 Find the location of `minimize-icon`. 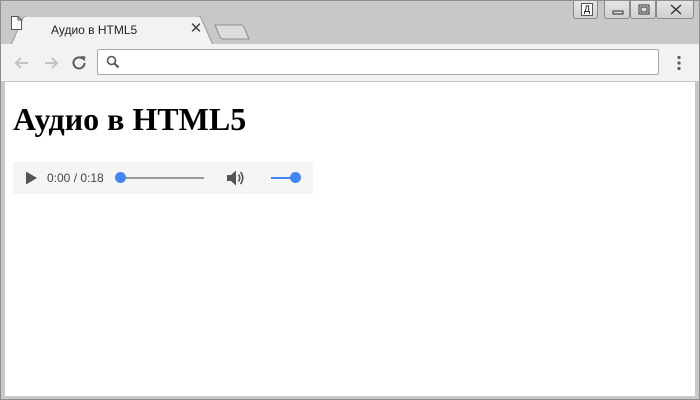

minimize-icon is located at coordinates (618, 12).